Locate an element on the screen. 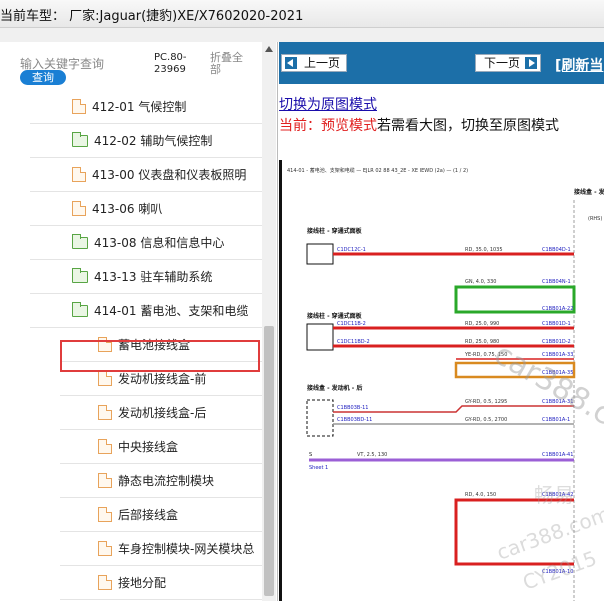 The image size is (604, 601). pass-panel-1-box is located at coordinates (320, 254).